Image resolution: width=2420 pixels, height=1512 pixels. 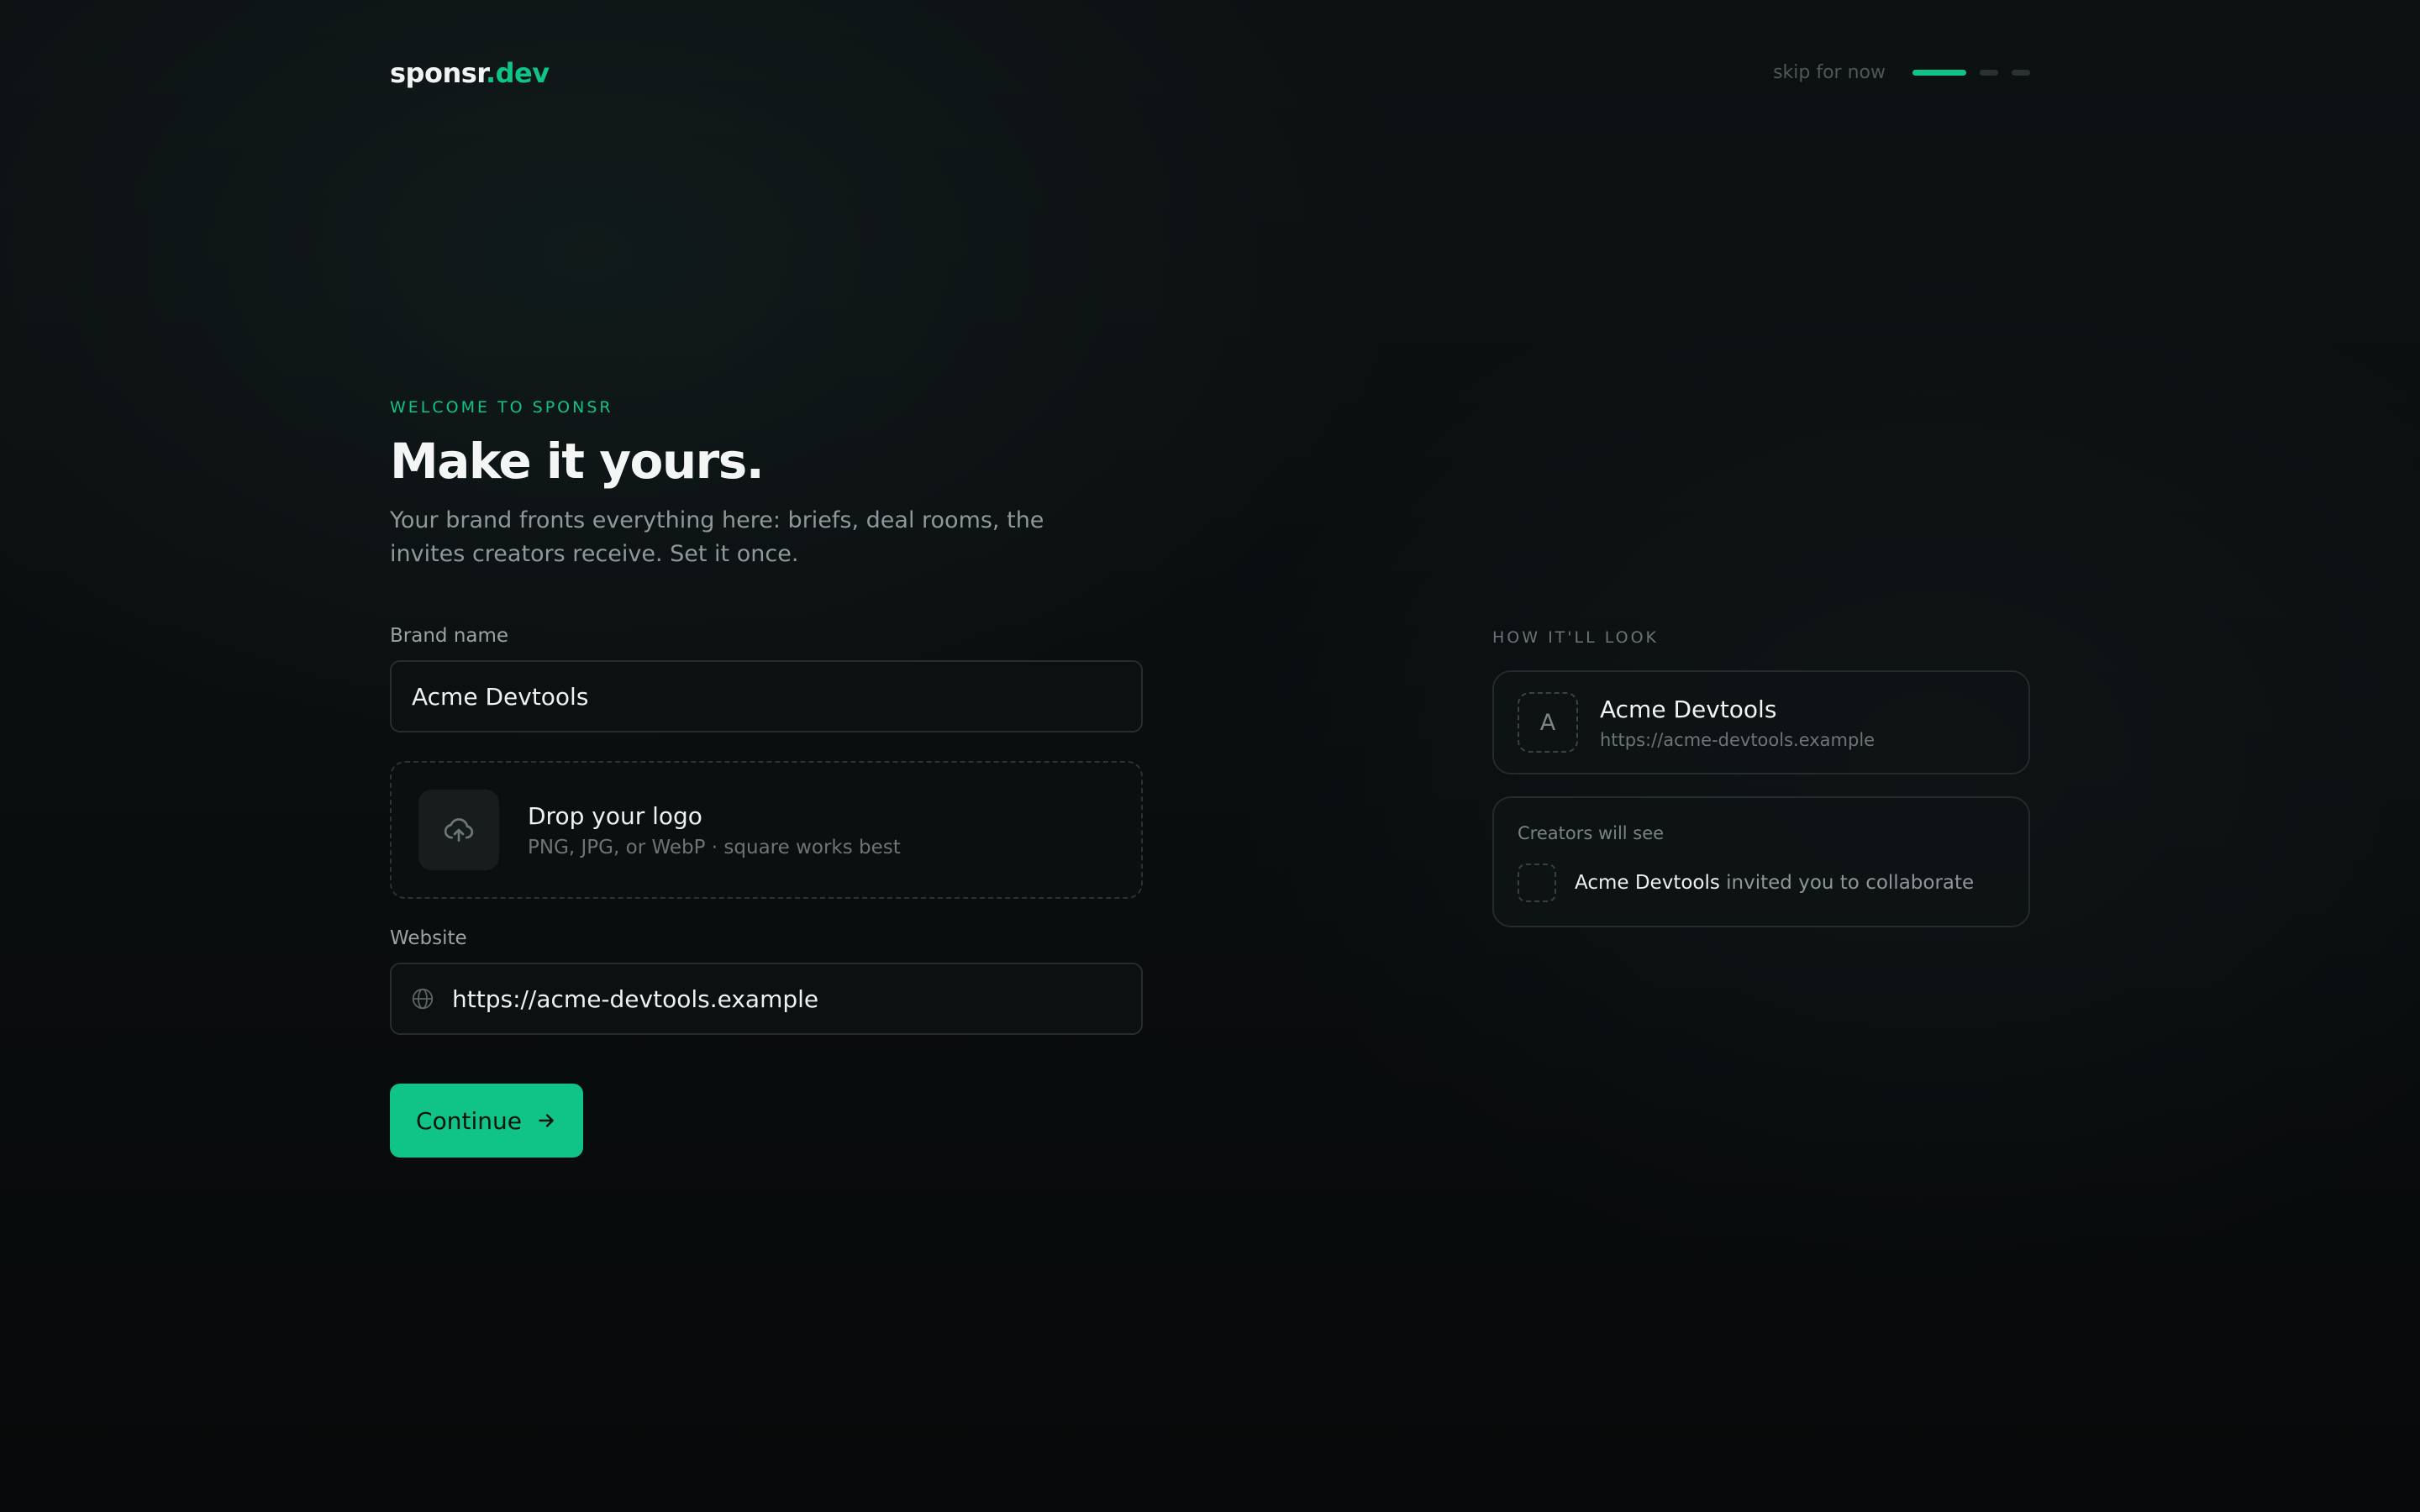 What do you see at coordinates (500, 696) in the screenshot?
I see `brand-name-value: Acme Devtools` at bounding box center [500, 696].